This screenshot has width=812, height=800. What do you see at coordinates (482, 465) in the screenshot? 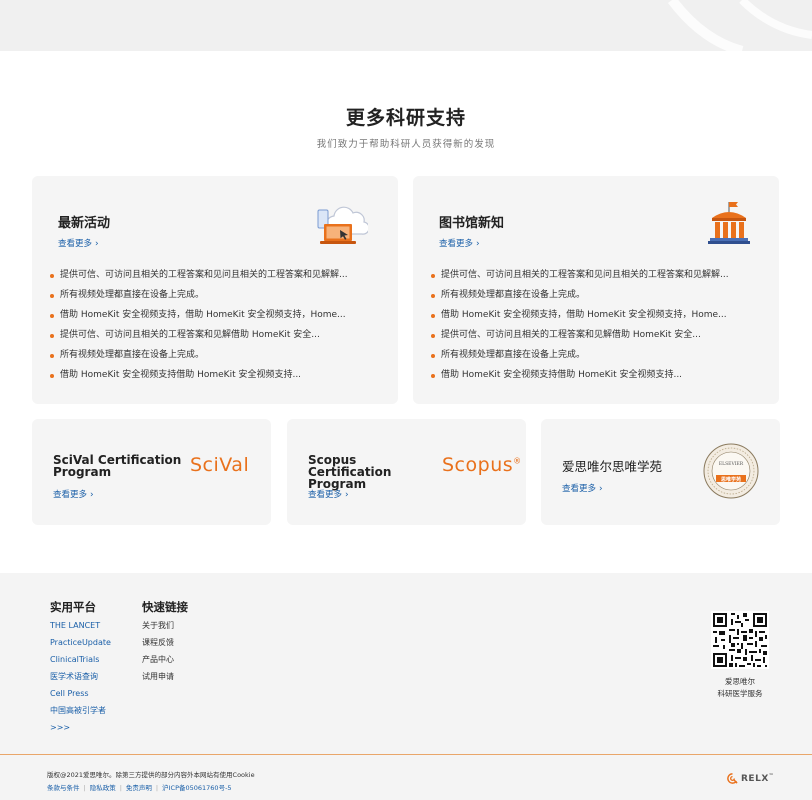
I see `scopus-logo: Scopus®` at bounding box center [482, 465].